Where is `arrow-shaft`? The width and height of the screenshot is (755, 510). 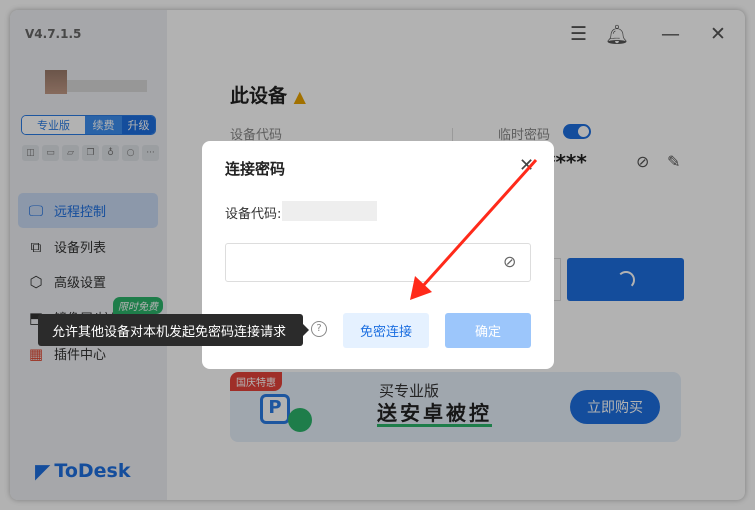 arrow-shaft is located at coordinates (479, 223).